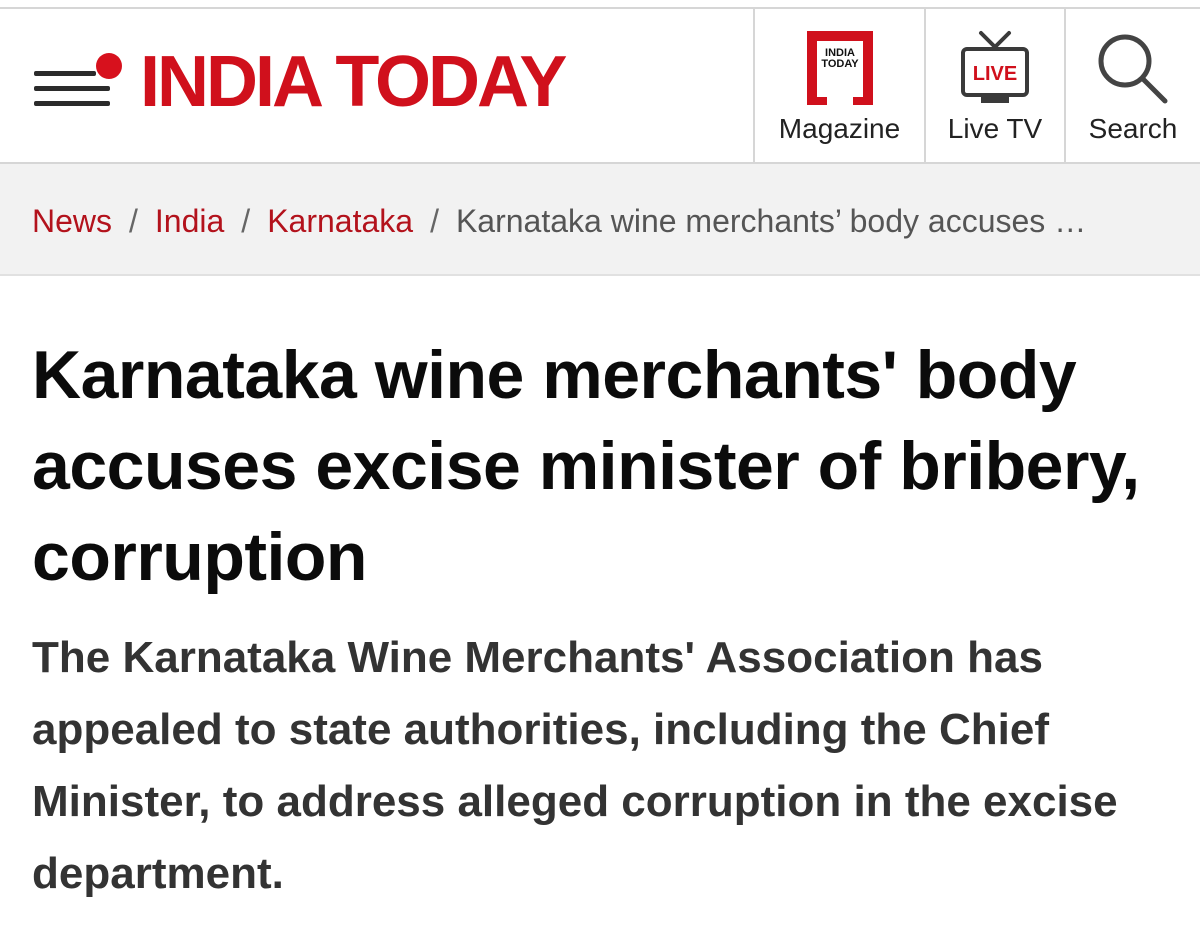 The width and height of the screenshot is (1200, 931). I want to click on india-today-magazine-logo-icon: INDIA TODAY, so click(839, 68).